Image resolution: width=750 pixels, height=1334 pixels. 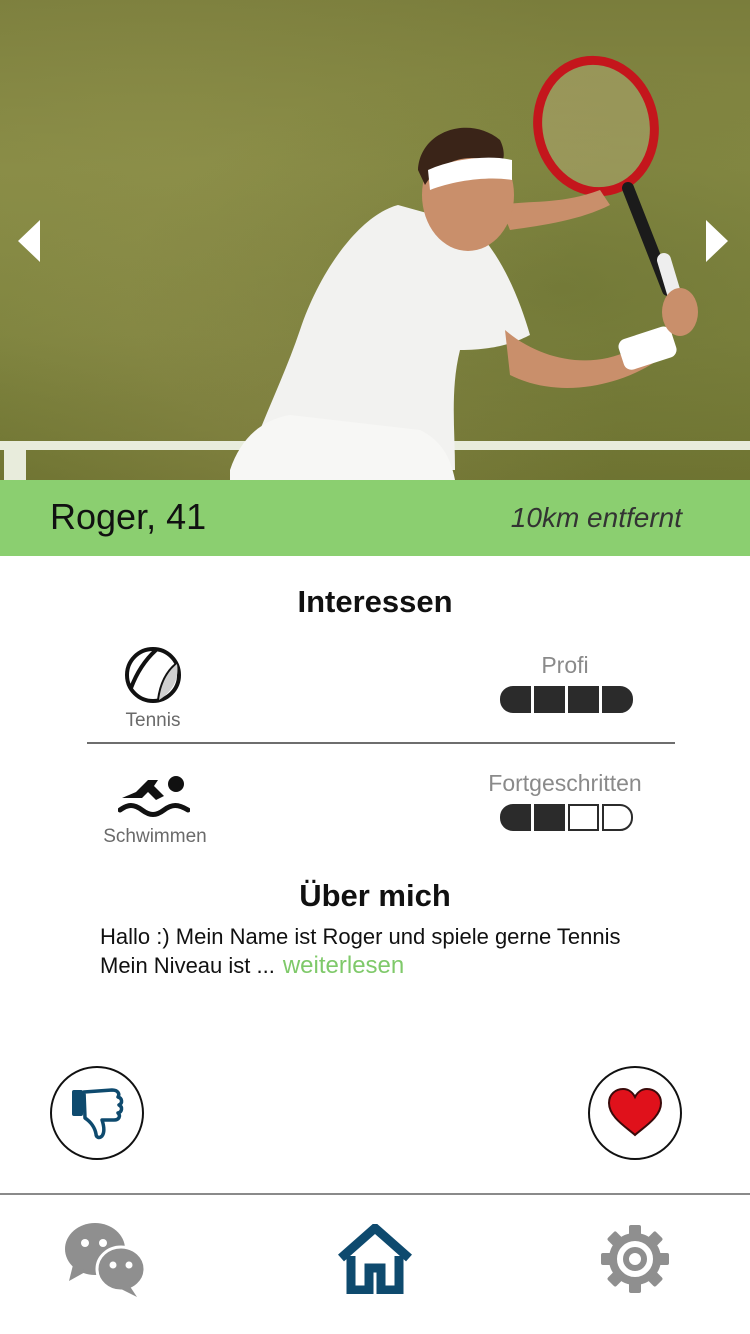 I want to click on read-more-link: weiterlesen, so click(x=343, y=965).